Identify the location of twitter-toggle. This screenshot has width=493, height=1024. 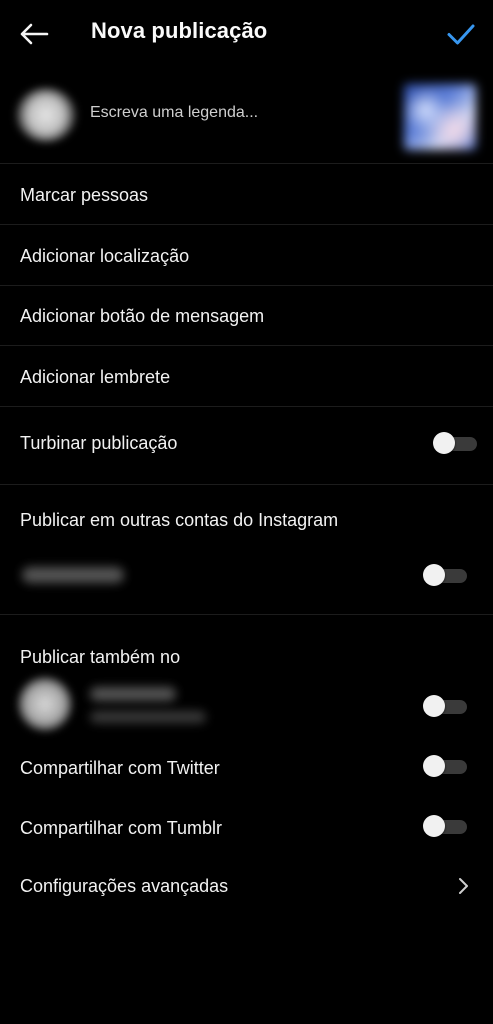
(445, 766).